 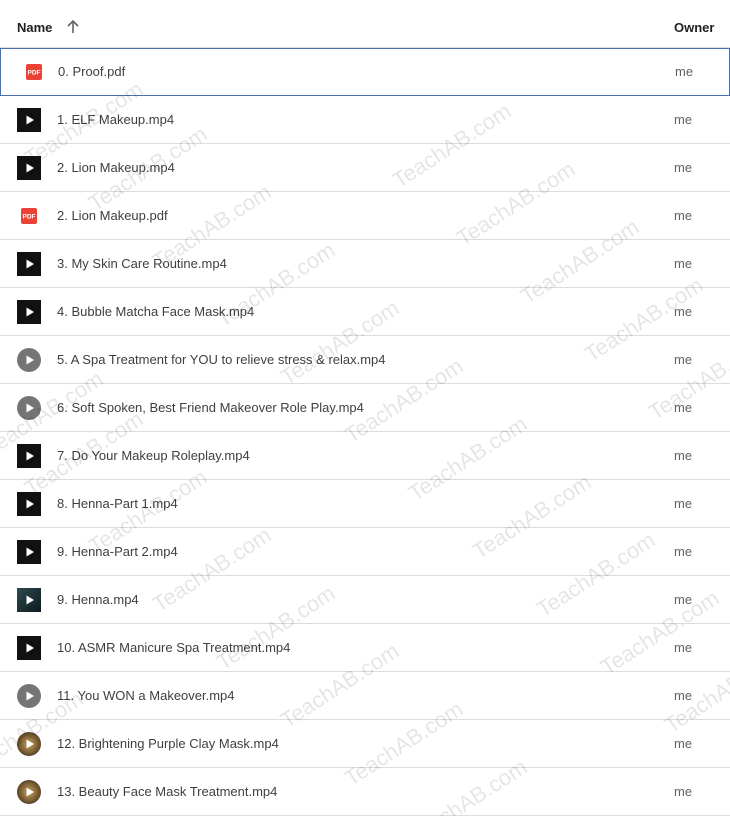 I want to click on file-name: 8. Henna-Part 1.mp4, so click(x=117, y=503).